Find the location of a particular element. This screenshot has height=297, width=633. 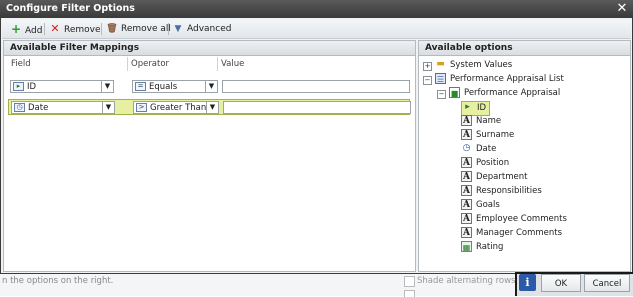

remove-all-button: 🗑 Remove all is located at coordinates (138, 29).